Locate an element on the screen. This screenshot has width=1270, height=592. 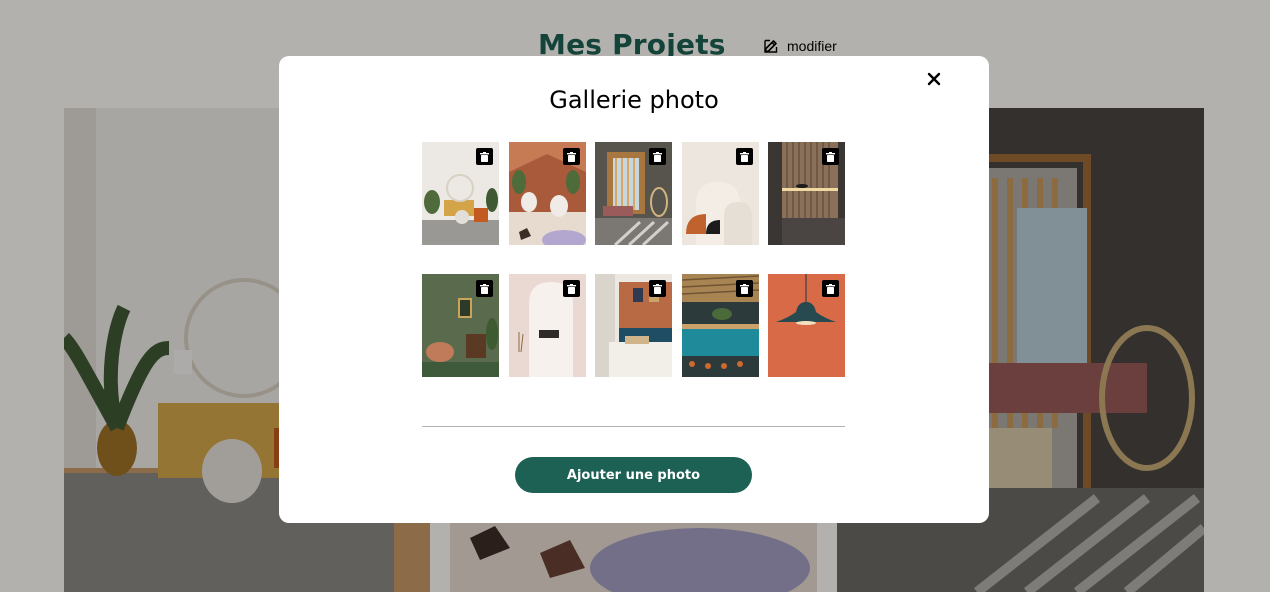
photo-grid is located at coordinates (634, 260).